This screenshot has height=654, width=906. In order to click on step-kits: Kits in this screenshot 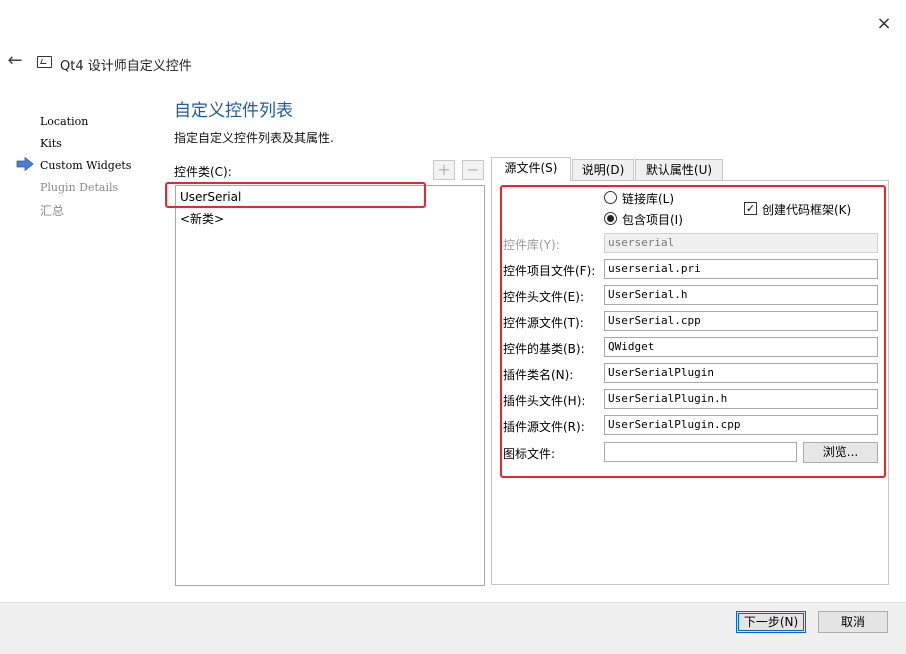, I will do `click(51, 143)`.